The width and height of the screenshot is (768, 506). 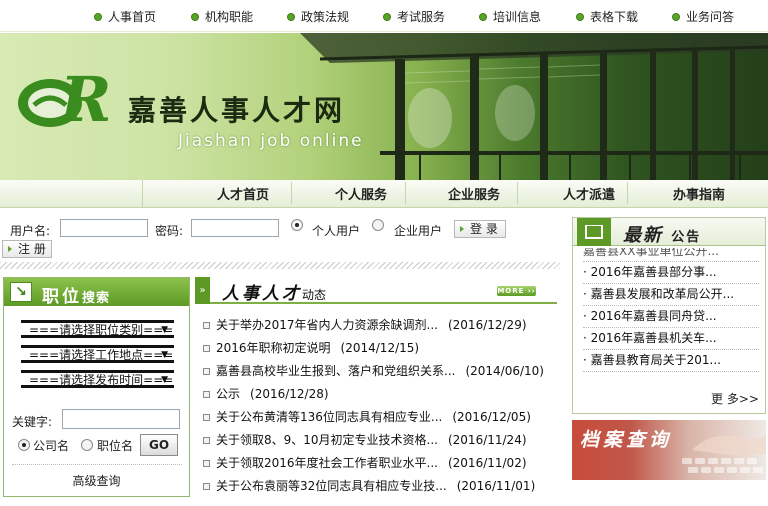 What do you see at coordinates (121, 419) in the screenshot?
I see `keyword-input` at bounding box center [121, 419].